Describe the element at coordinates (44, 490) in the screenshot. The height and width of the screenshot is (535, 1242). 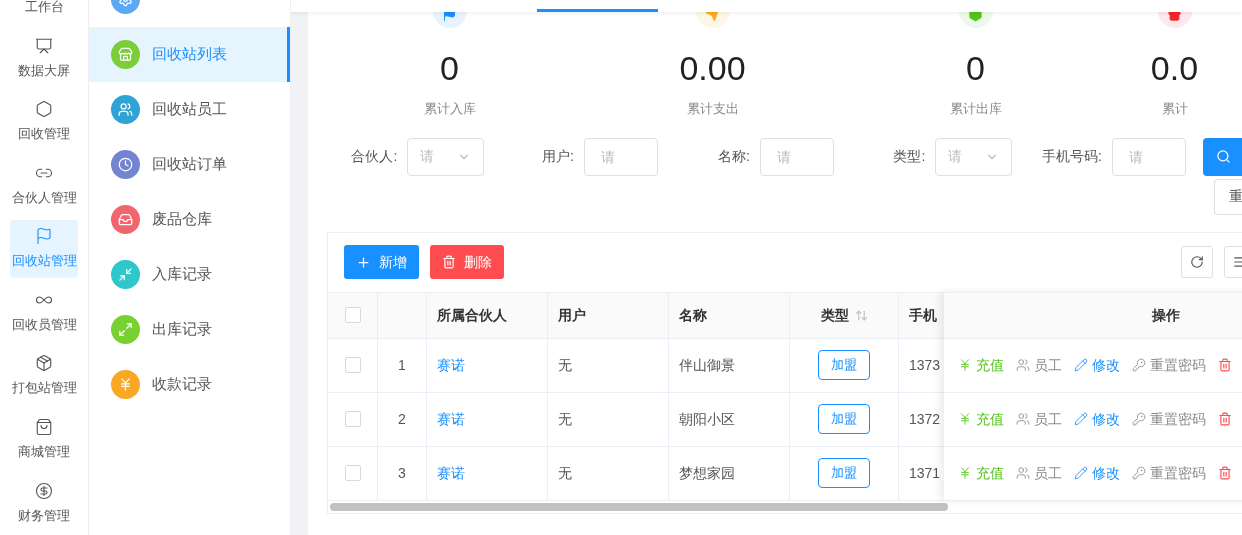
I see `dollar-circle-icon` at that location.